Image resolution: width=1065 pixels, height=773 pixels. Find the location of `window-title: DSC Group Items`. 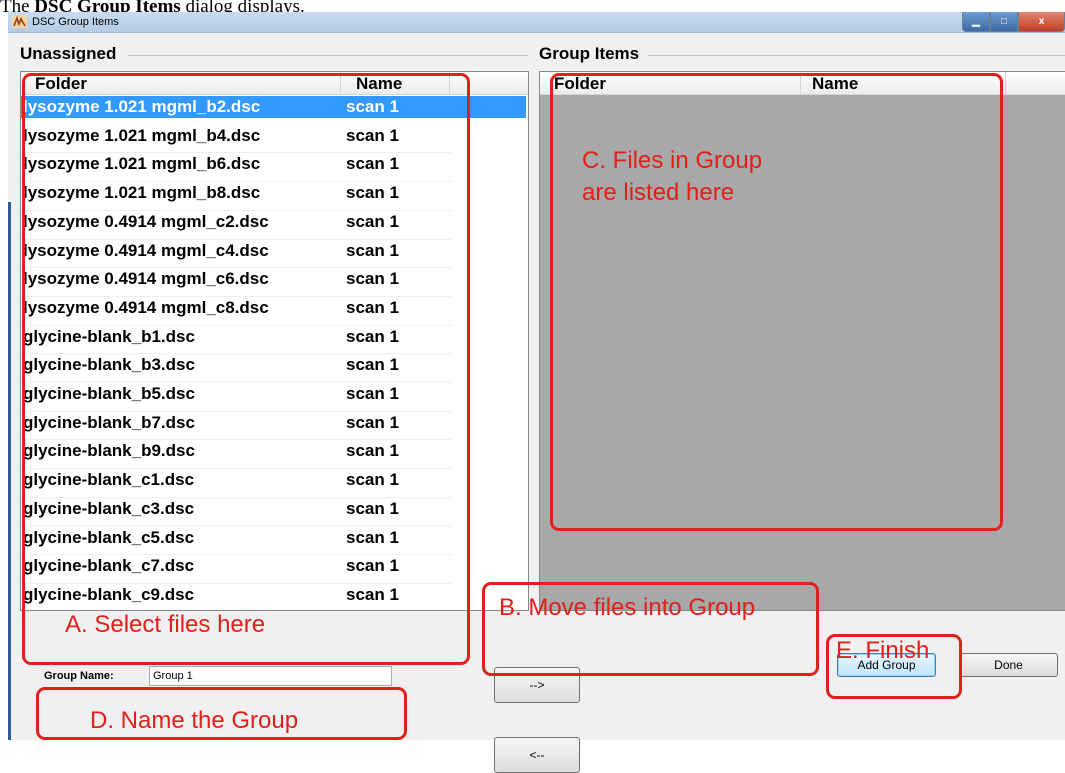

window-title: DSC Group Items is located at coordinates (75, 22).